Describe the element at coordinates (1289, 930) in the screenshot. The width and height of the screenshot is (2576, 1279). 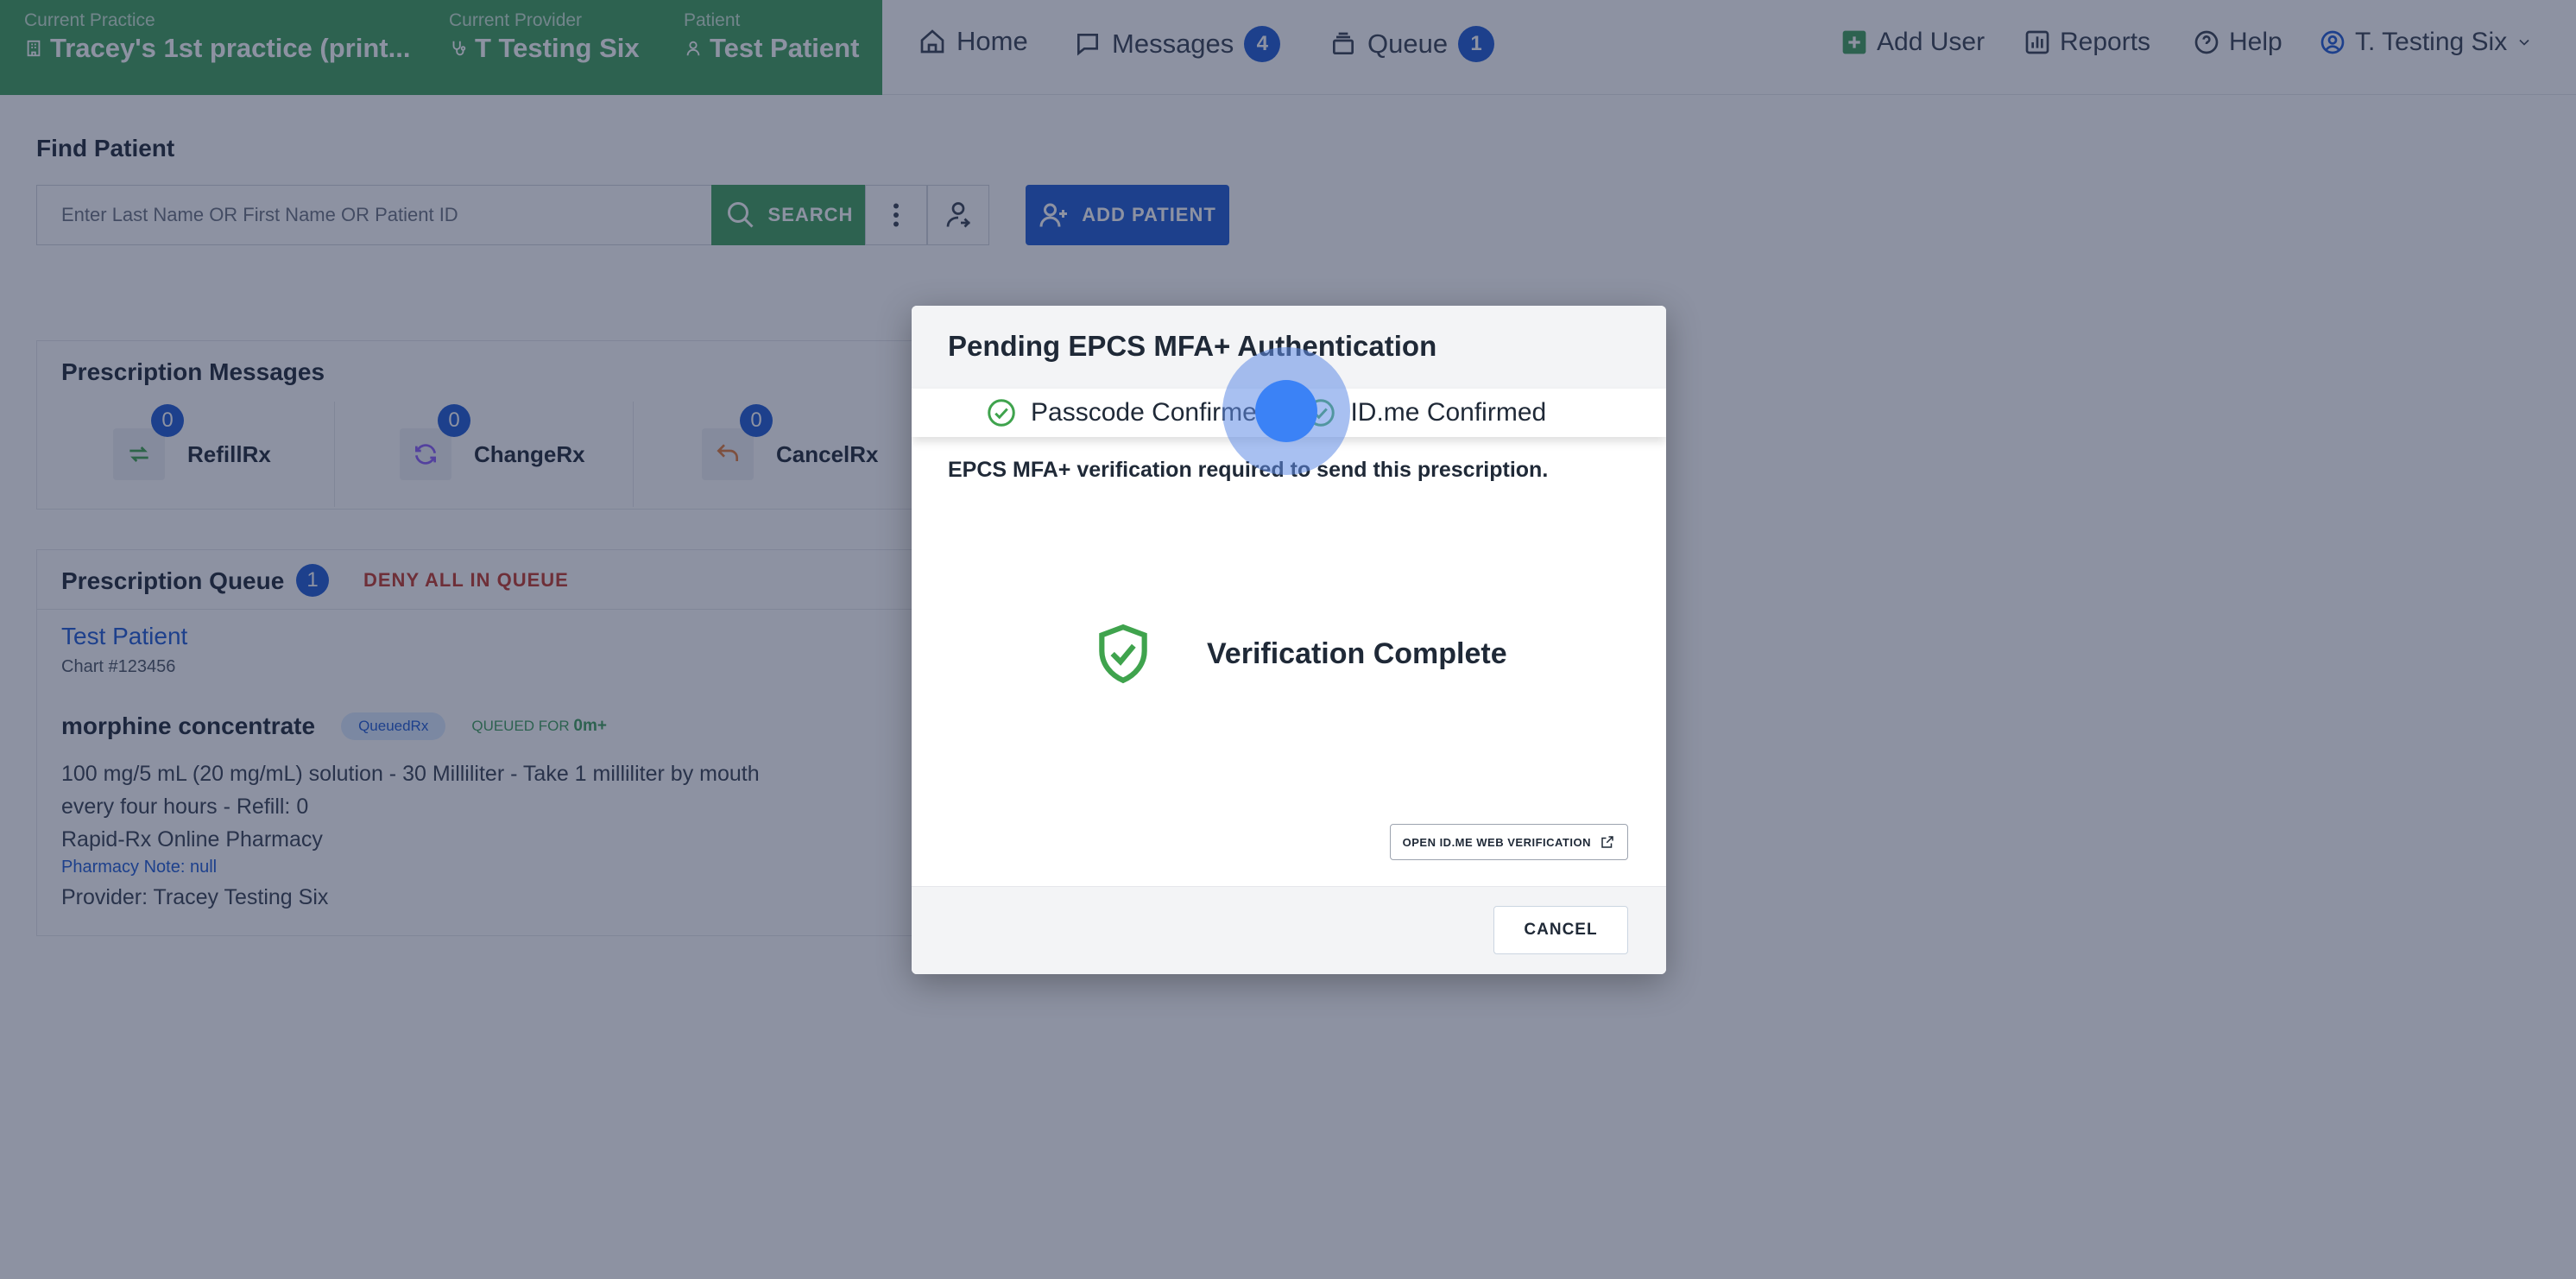
I see `dialog-footer: CANCEL` at that location.